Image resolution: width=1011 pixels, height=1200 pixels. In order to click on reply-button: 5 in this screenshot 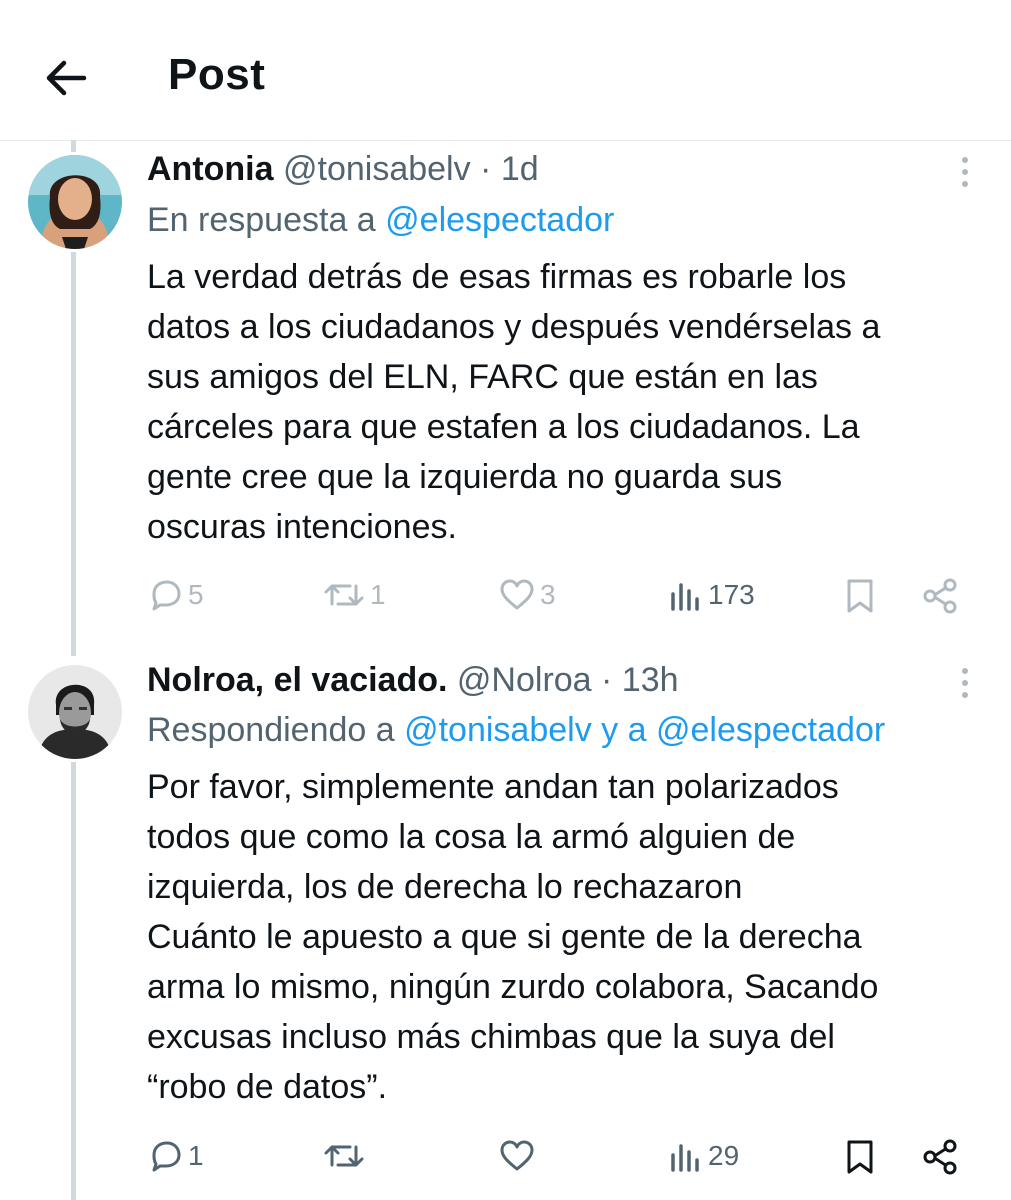, I will do `click(176, 595)`.